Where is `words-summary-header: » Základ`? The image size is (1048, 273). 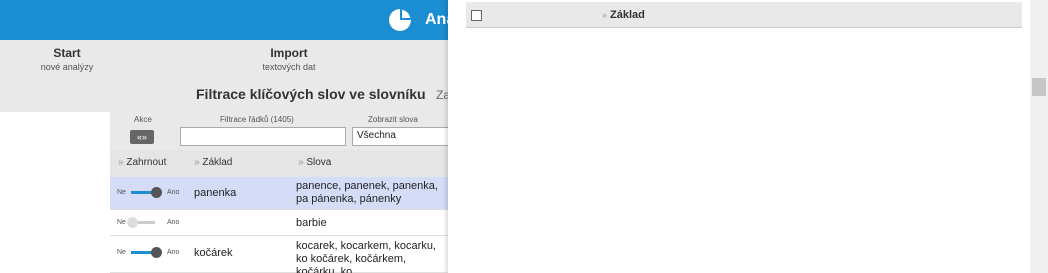 words-summary-header: » Základ is located at coordinates (744, 15).